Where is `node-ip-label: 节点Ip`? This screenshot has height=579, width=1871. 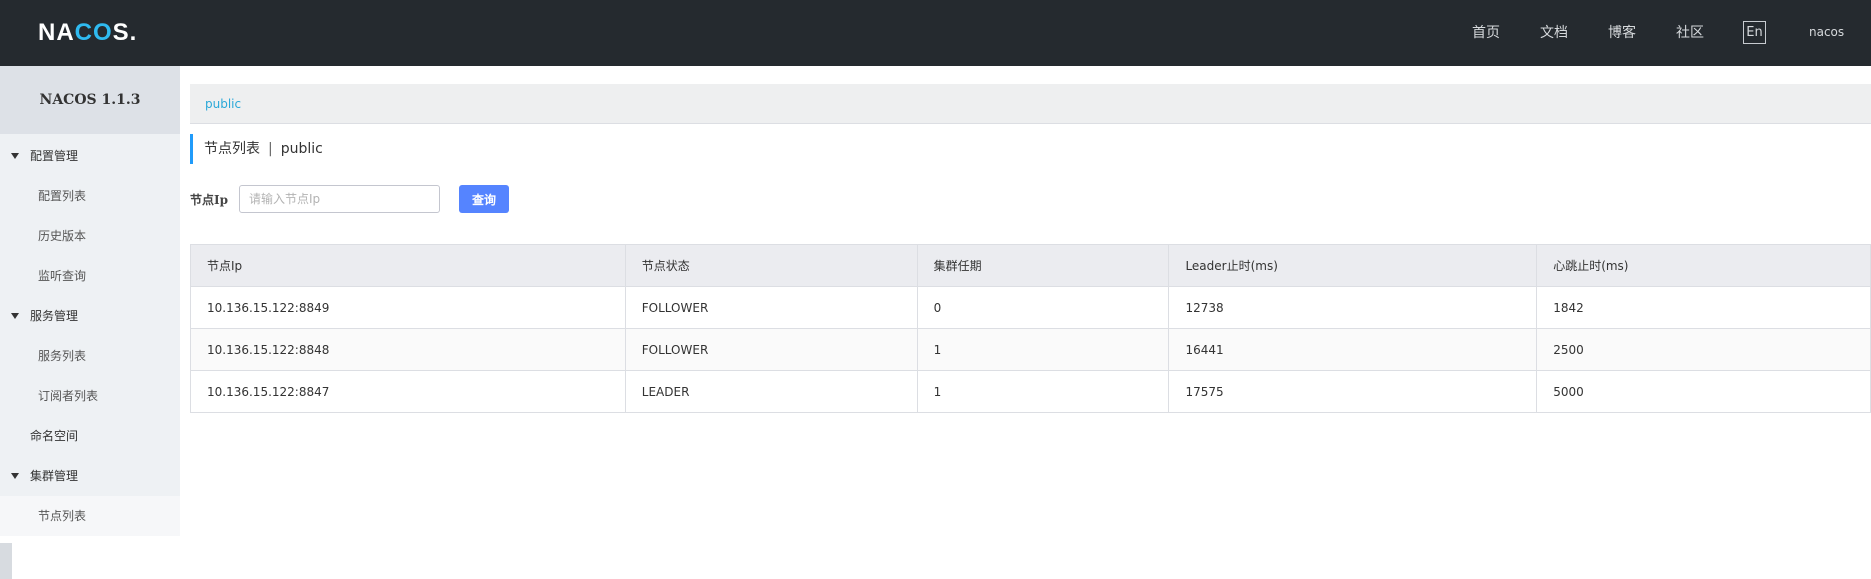 node-ip-label: 节点Ip is located at coordinates (209, 200).